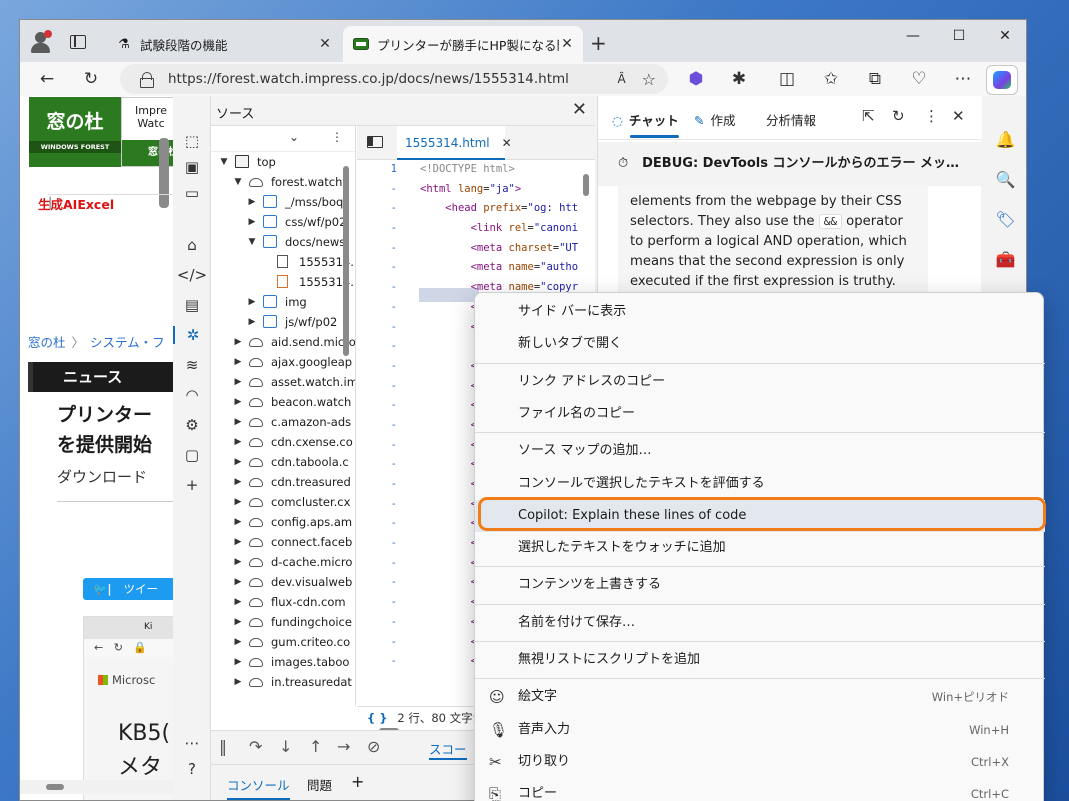  Describe the element at coordinates (164, 173) in the screenshot. I see `page-scrollbar` at that location.